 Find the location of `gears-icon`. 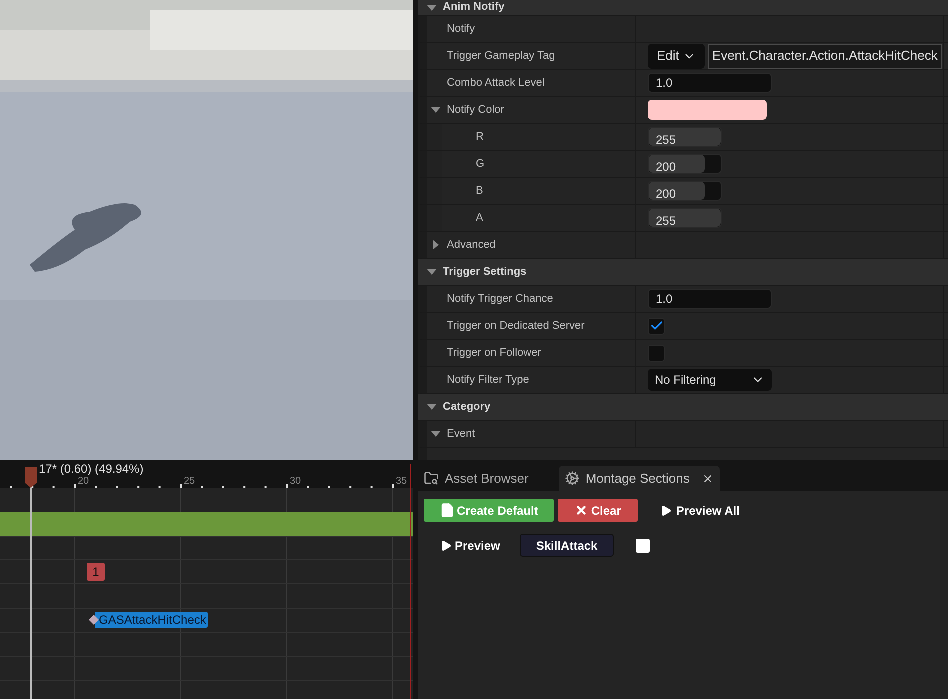

gears-icon is located at coordinates (572, 478).